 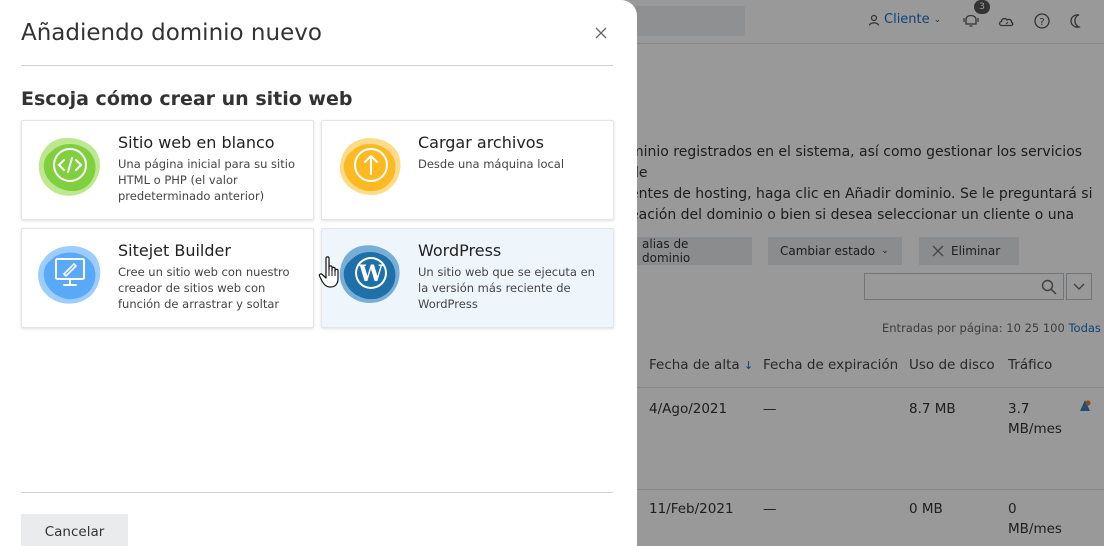 I want to click on option-title: Sitejet Builder, so click(x=174, y=250).